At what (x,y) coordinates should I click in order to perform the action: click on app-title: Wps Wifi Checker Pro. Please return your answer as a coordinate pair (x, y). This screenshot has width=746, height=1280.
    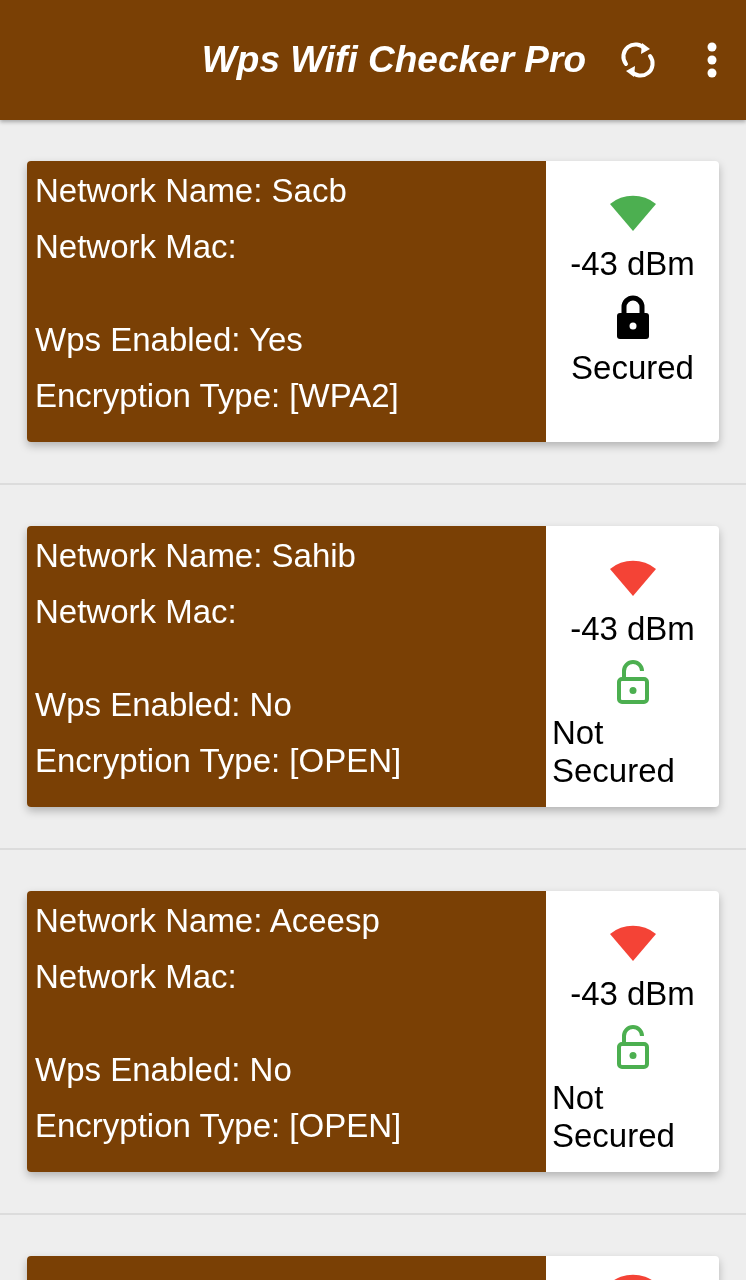
    Looking at the image, I should click on (393, 60).